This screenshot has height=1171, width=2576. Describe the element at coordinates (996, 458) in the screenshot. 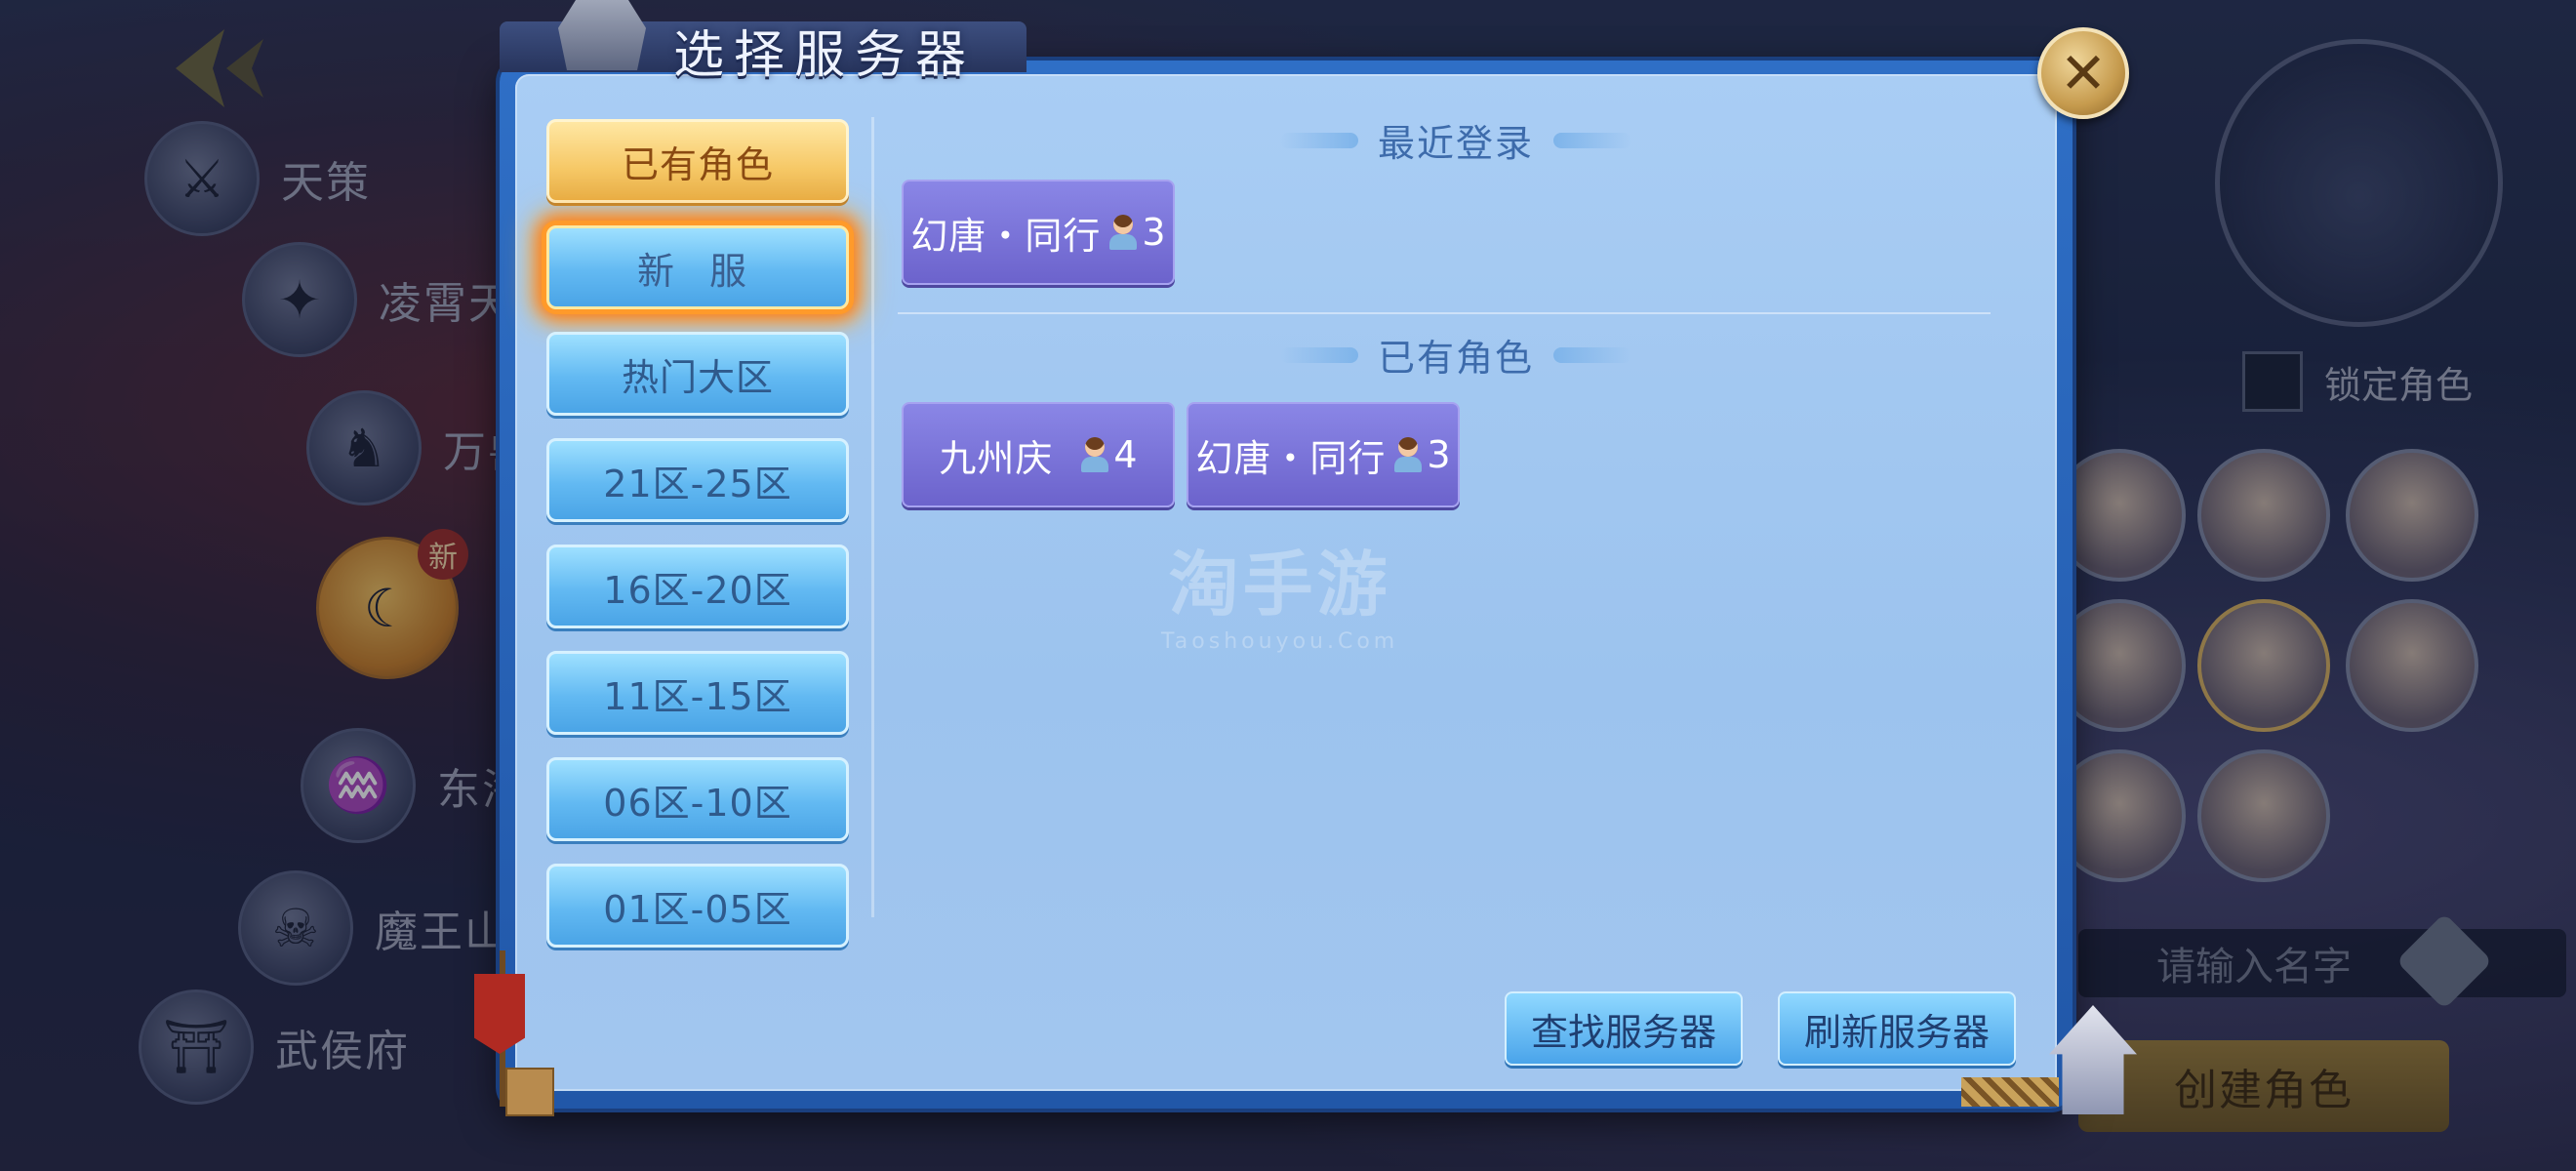

I see `server-name: 九州庆` at that location.